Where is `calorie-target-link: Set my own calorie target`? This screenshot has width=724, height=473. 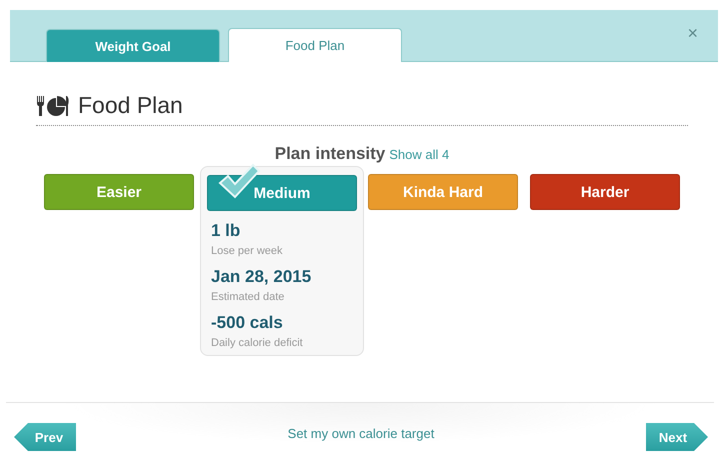
calorie-target-link: Set my own calorie target is located at coordinates (361, 433).